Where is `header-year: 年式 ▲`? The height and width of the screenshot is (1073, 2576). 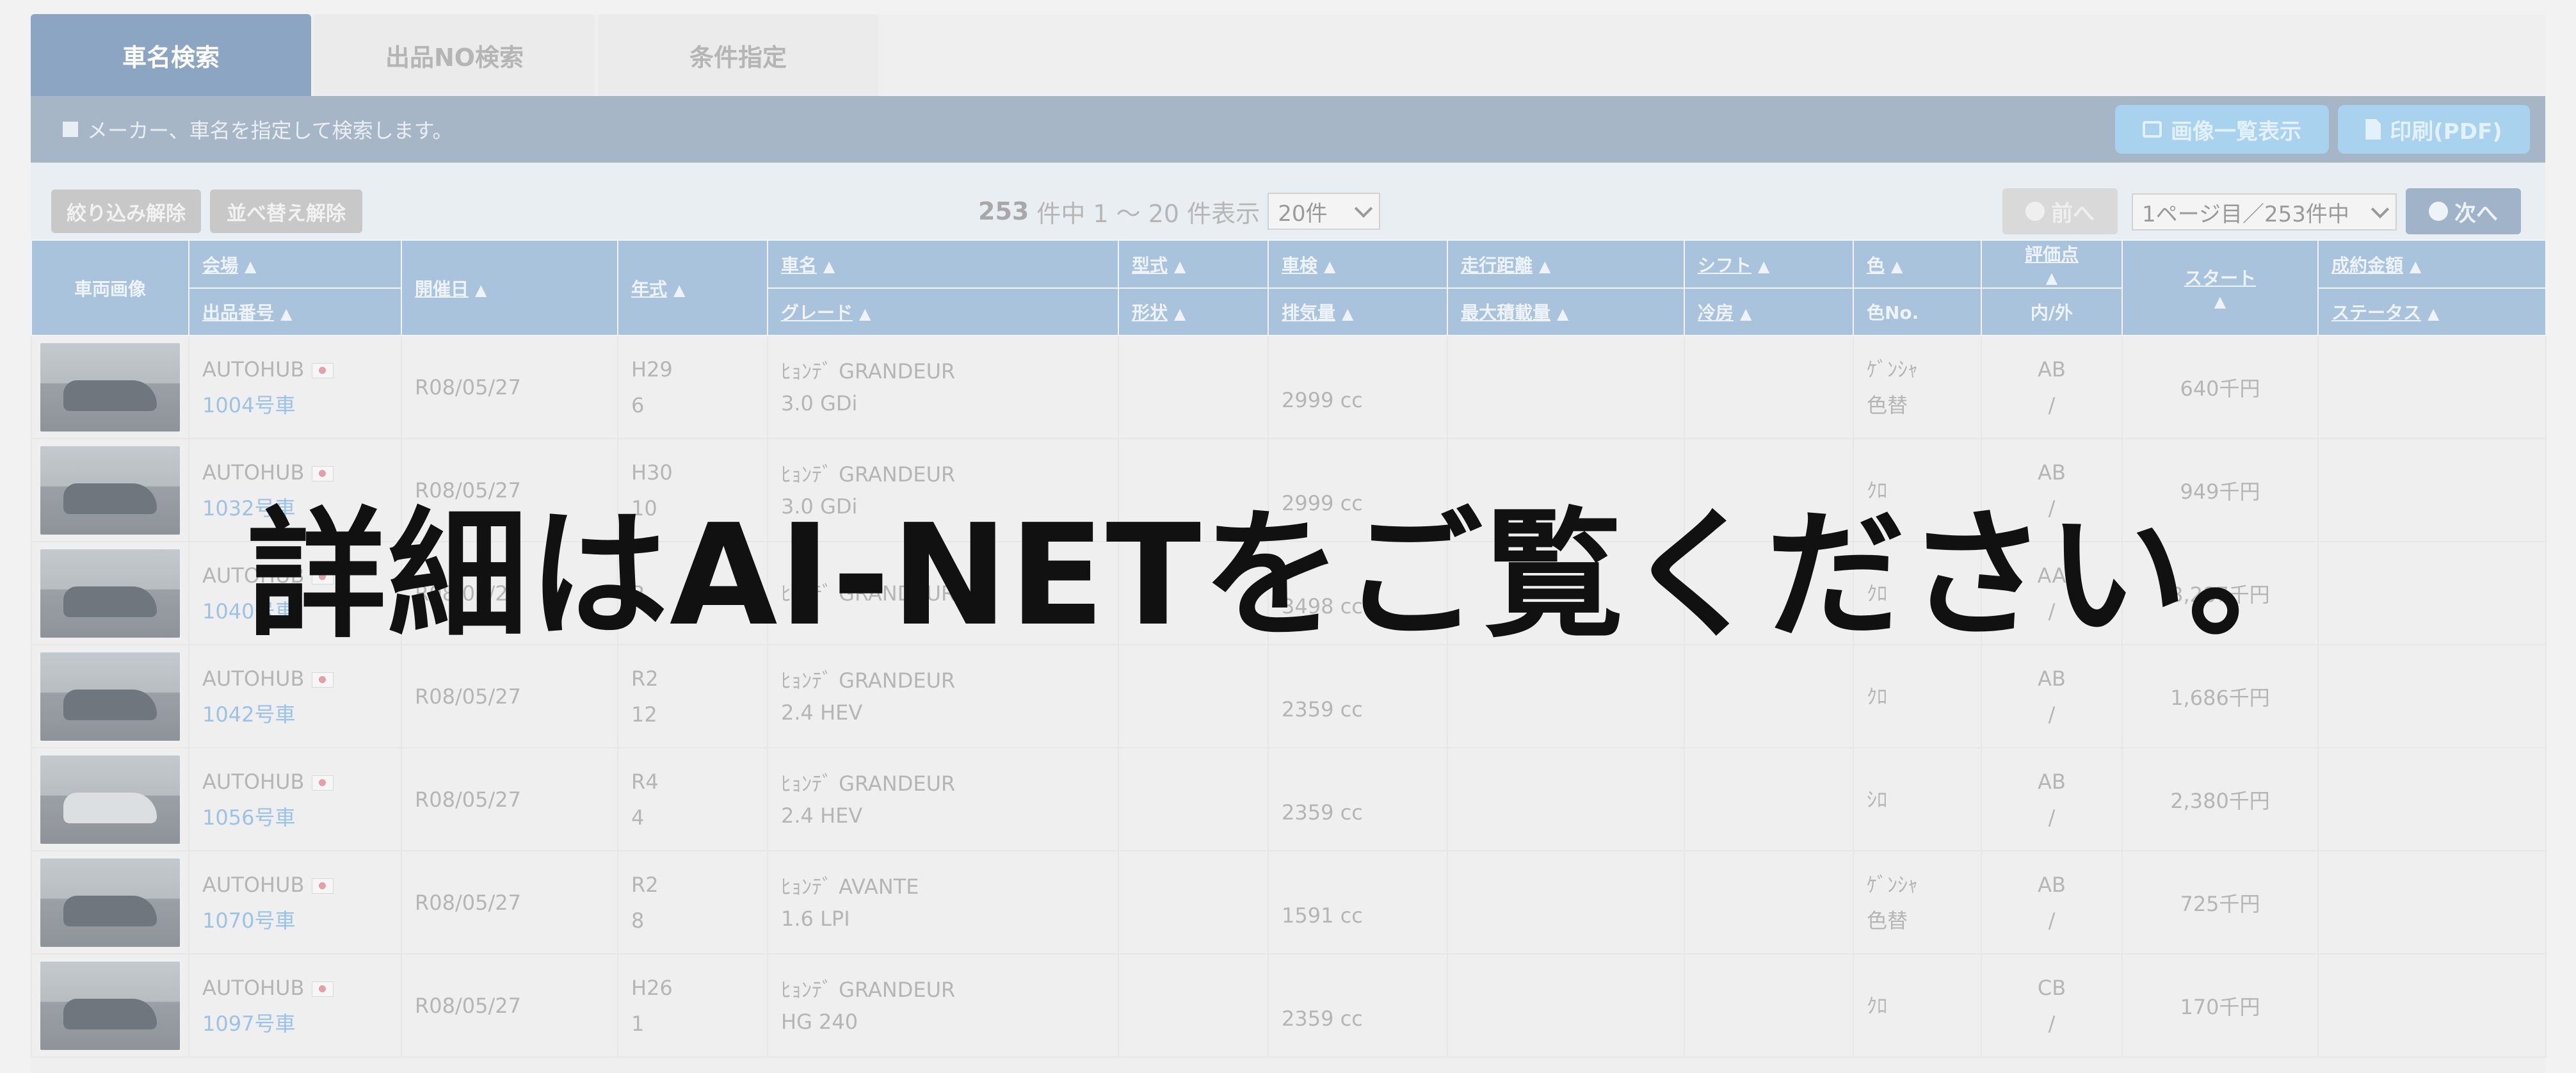 header-year: 年式 ▲ is located at coordinates (692, 287).